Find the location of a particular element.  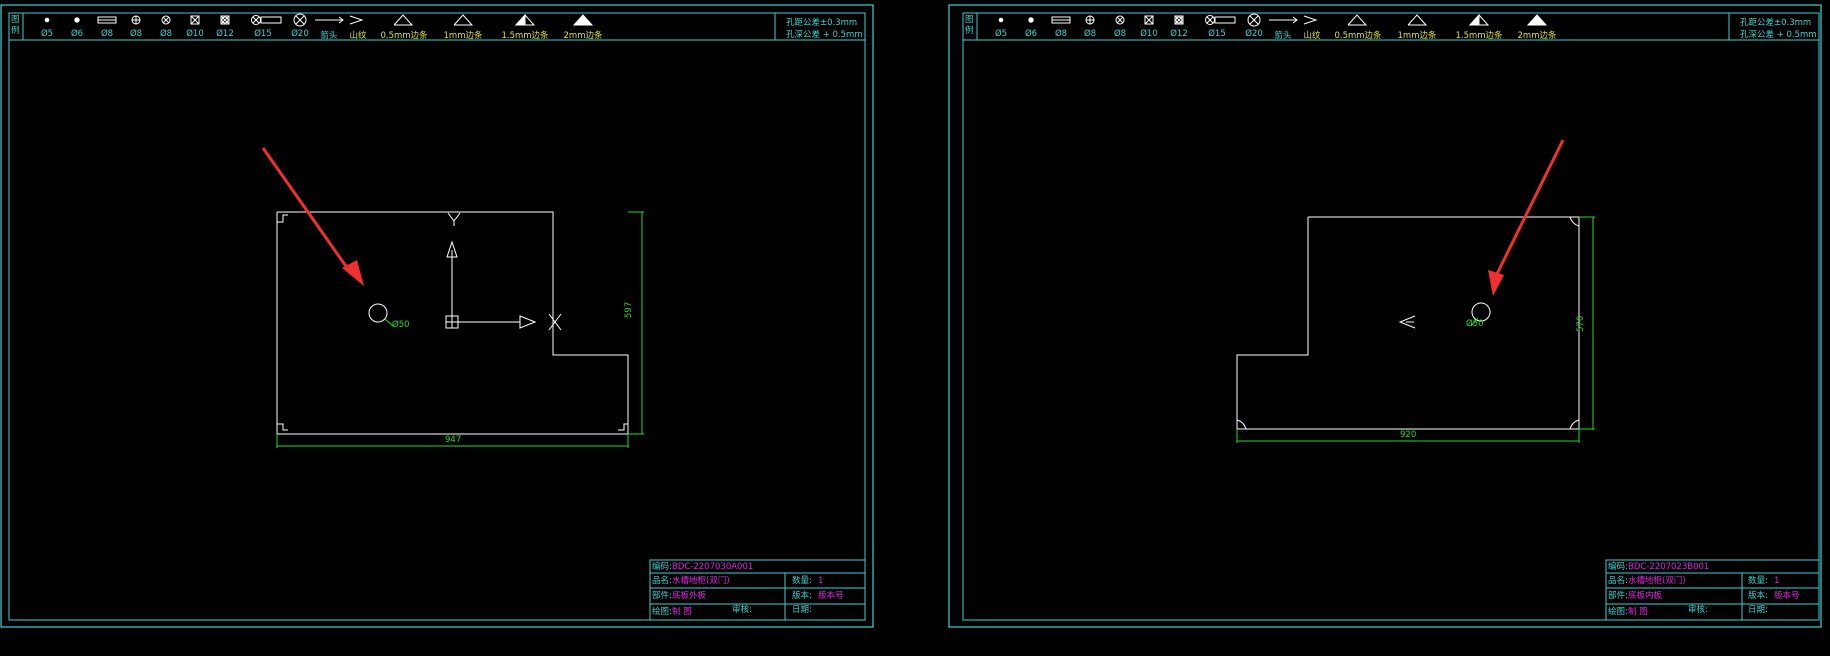

axis-markers is located at coordinates (503, 271).